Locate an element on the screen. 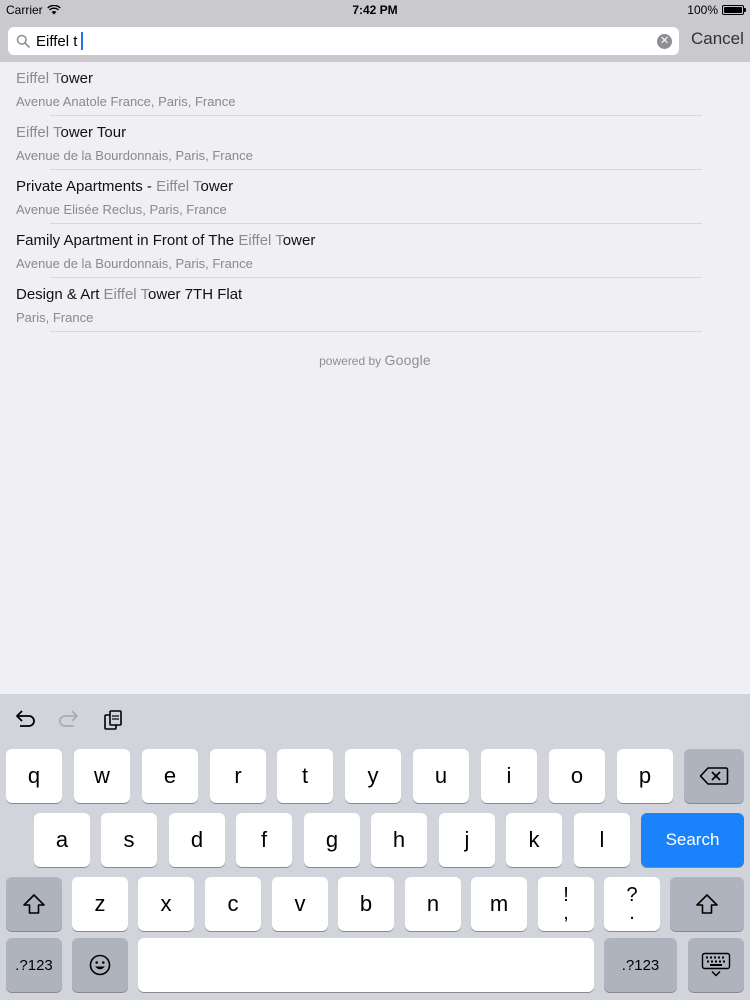 This screenshot has height=1000, width=750. key-x: x is located at coordinates (166, 904).